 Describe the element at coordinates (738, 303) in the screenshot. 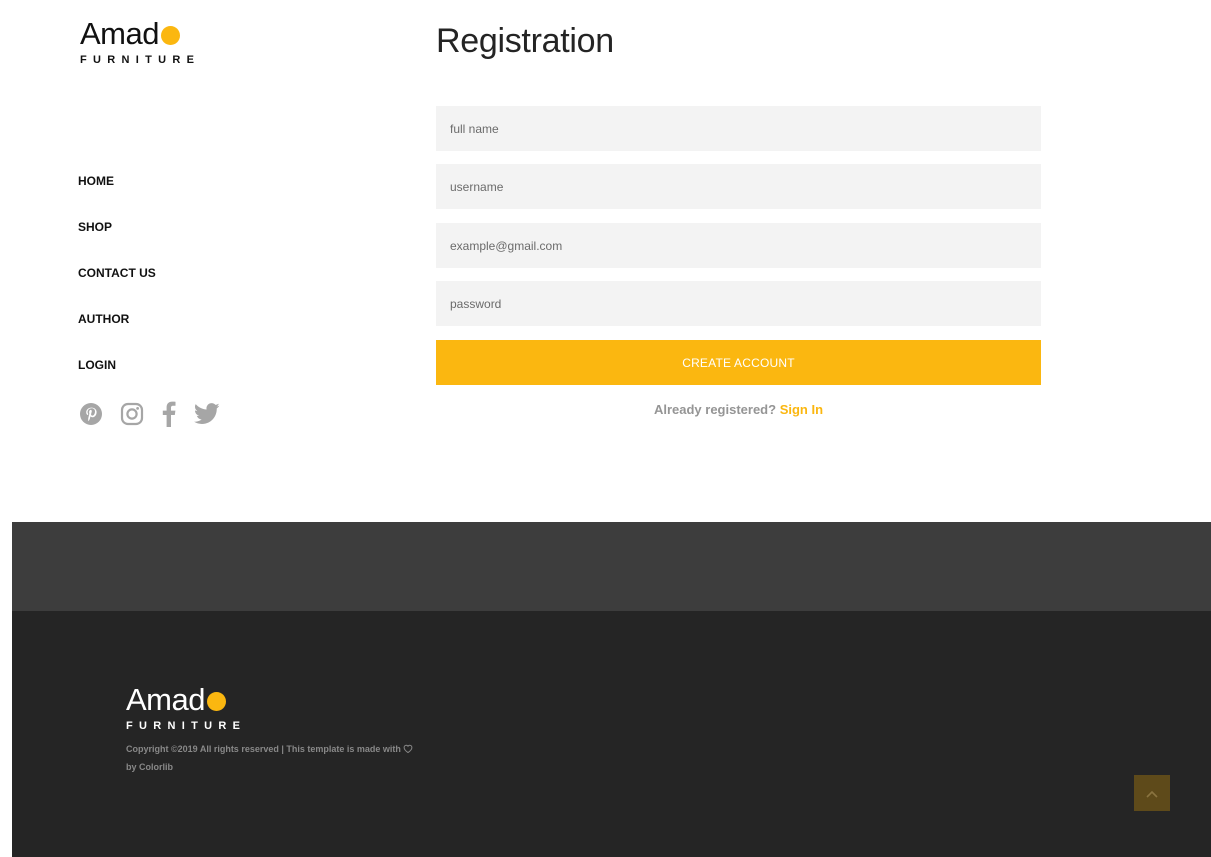

I see `password-input` at that location.